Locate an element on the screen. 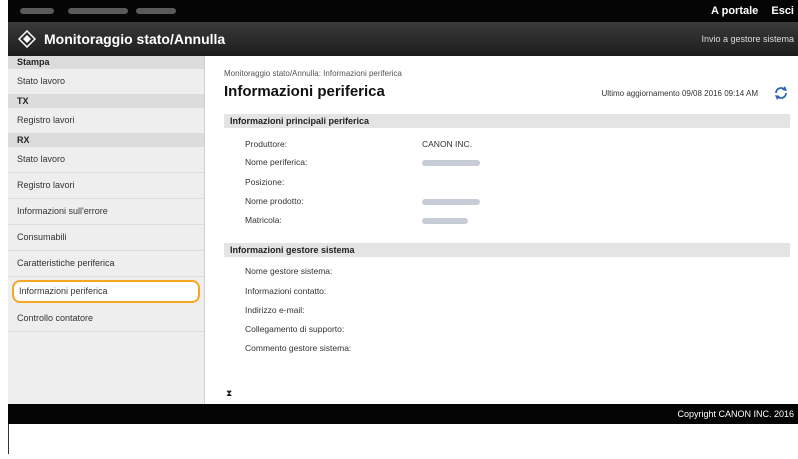 The height and width of the screenshot is (459, 798). label-support-link: Collegamento di supporto: is located at coordinates (295, 329).